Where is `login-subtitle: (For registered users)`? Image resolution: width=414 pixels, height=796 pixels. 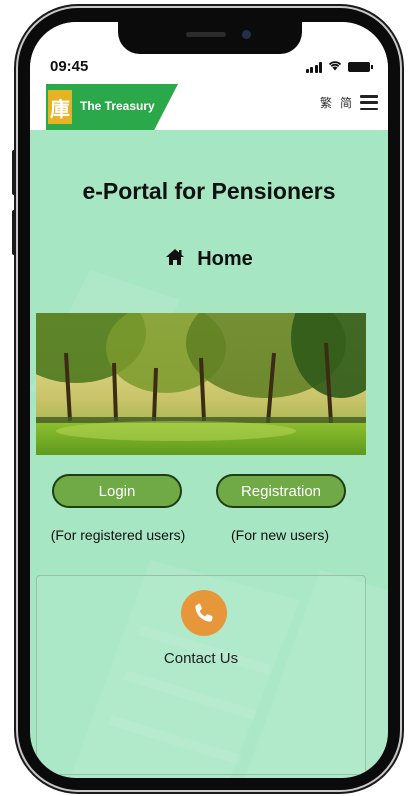
login-subtitle: (For registered users) is located at coordinates (118, 535).